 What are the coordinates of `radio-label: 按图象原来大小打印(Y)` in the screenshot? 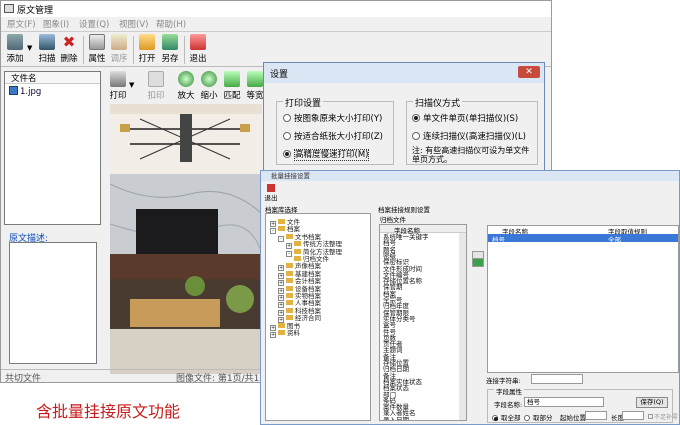 It's located at (338, 119).